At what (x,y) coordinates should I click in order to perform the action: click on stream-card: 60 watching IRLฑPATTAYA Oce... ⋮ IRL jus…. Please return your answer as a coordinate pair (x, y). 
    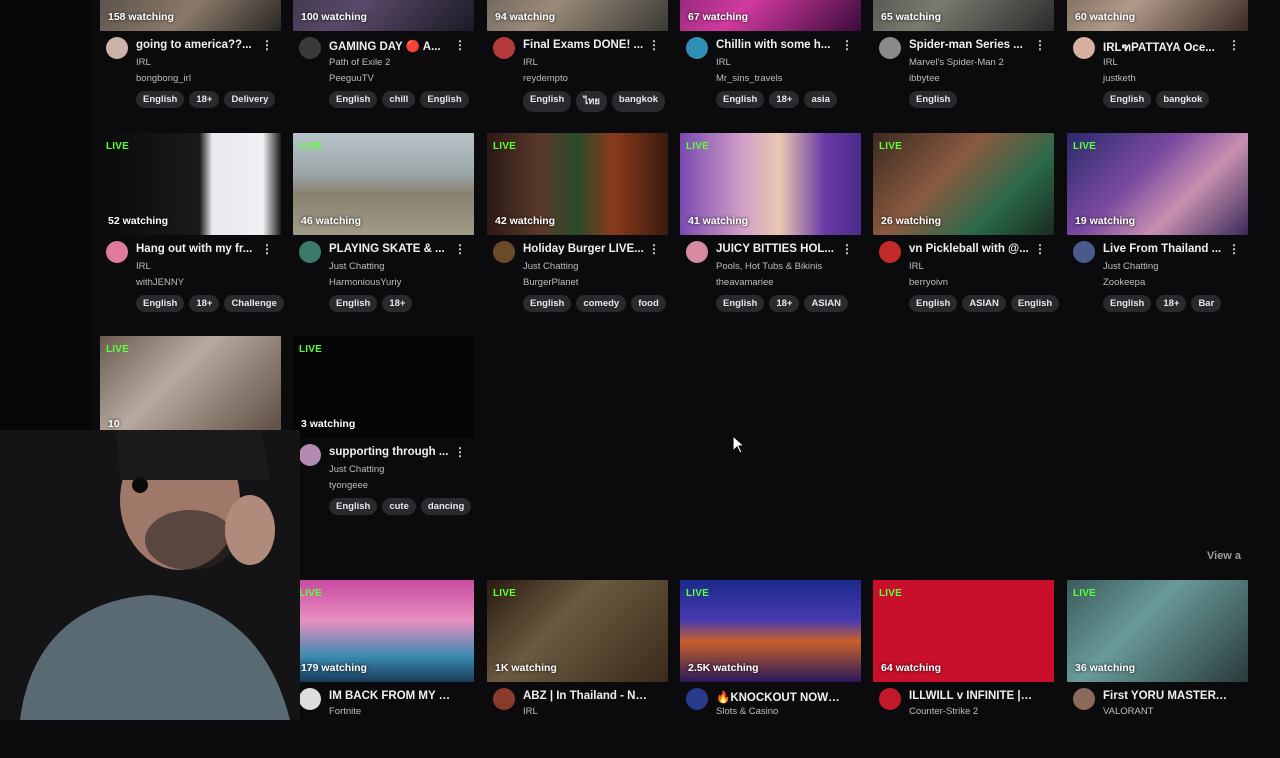
    Looking at the image, I should click on (1157, 54).